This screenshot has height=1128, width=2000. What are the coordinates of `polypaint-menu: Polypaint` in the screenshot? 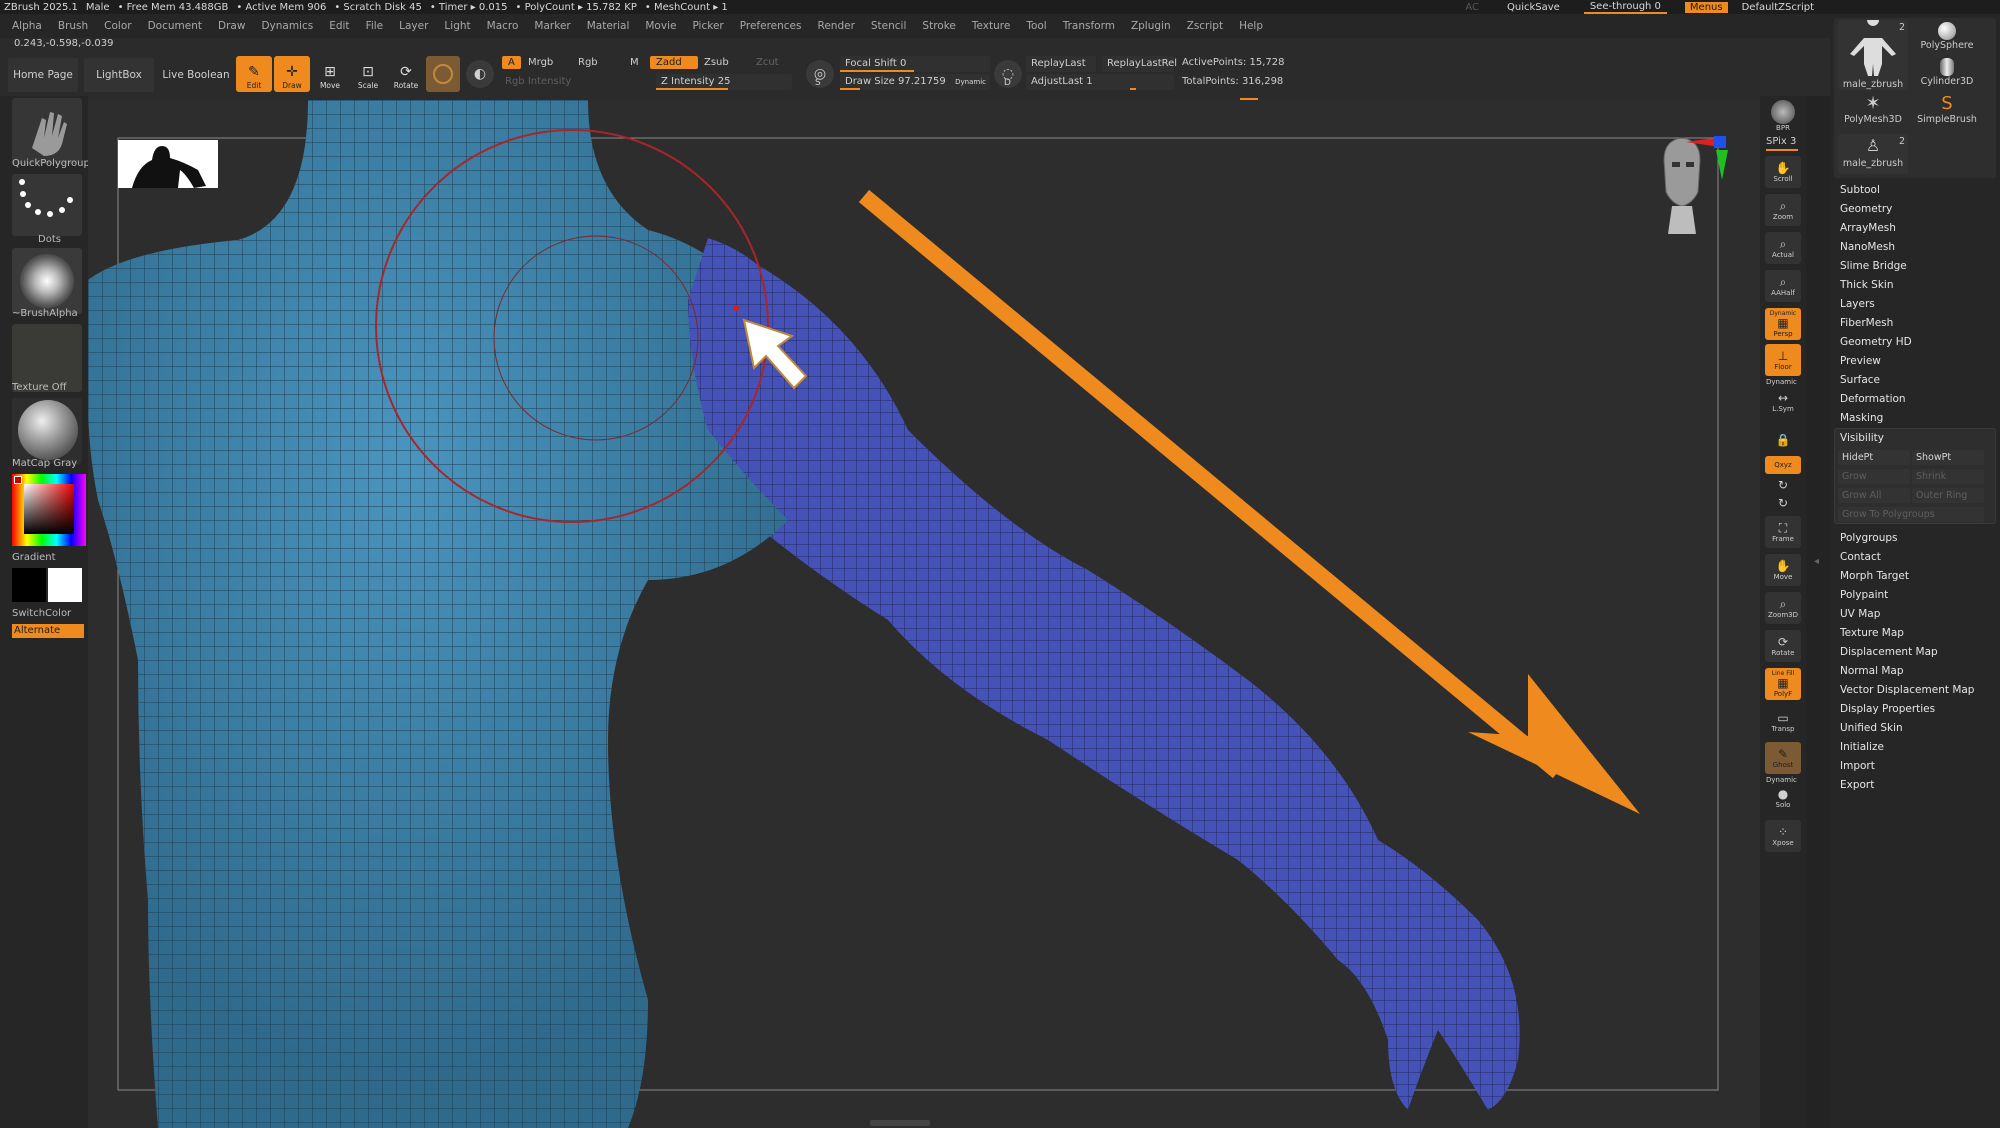 It's located at (1864, 595).